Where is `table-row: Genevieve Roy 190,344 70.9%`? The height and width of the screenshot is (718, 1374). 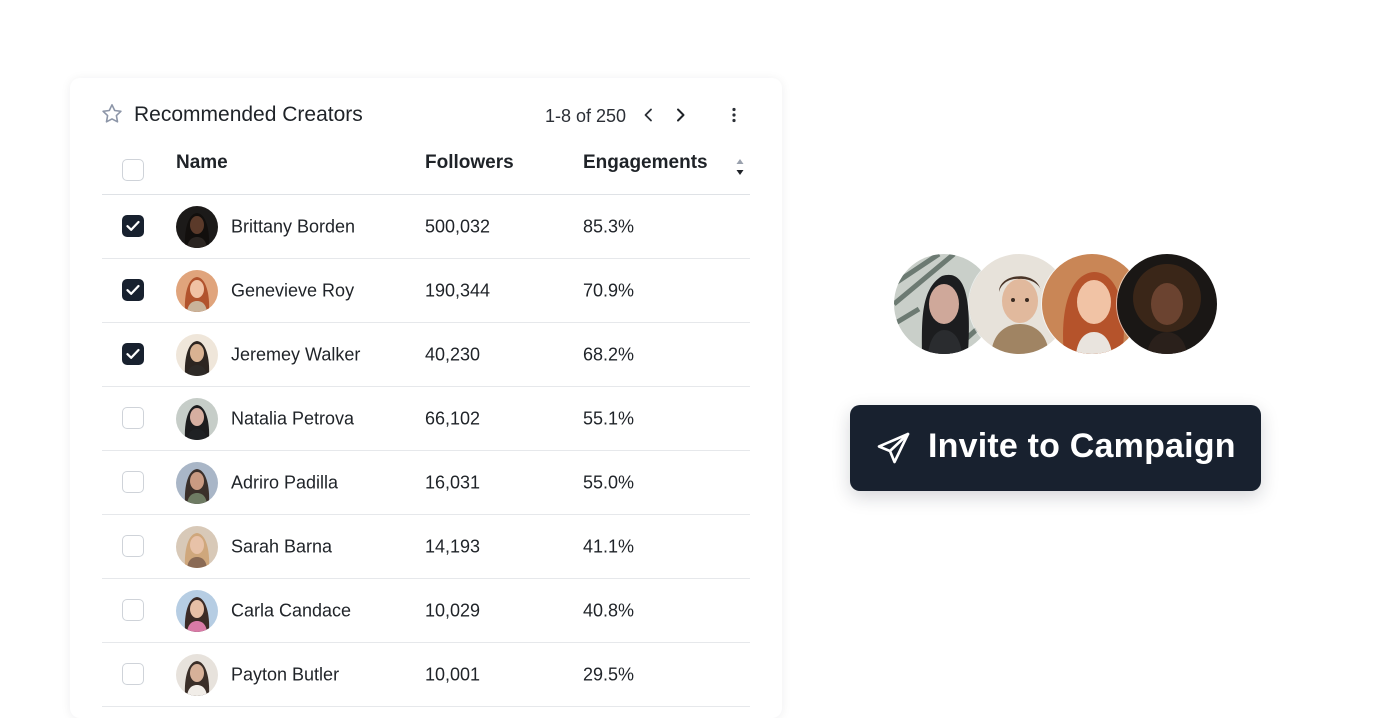 table-row: Genevieve Roy 190,344 70.9% is located at coordinates (426, 291).